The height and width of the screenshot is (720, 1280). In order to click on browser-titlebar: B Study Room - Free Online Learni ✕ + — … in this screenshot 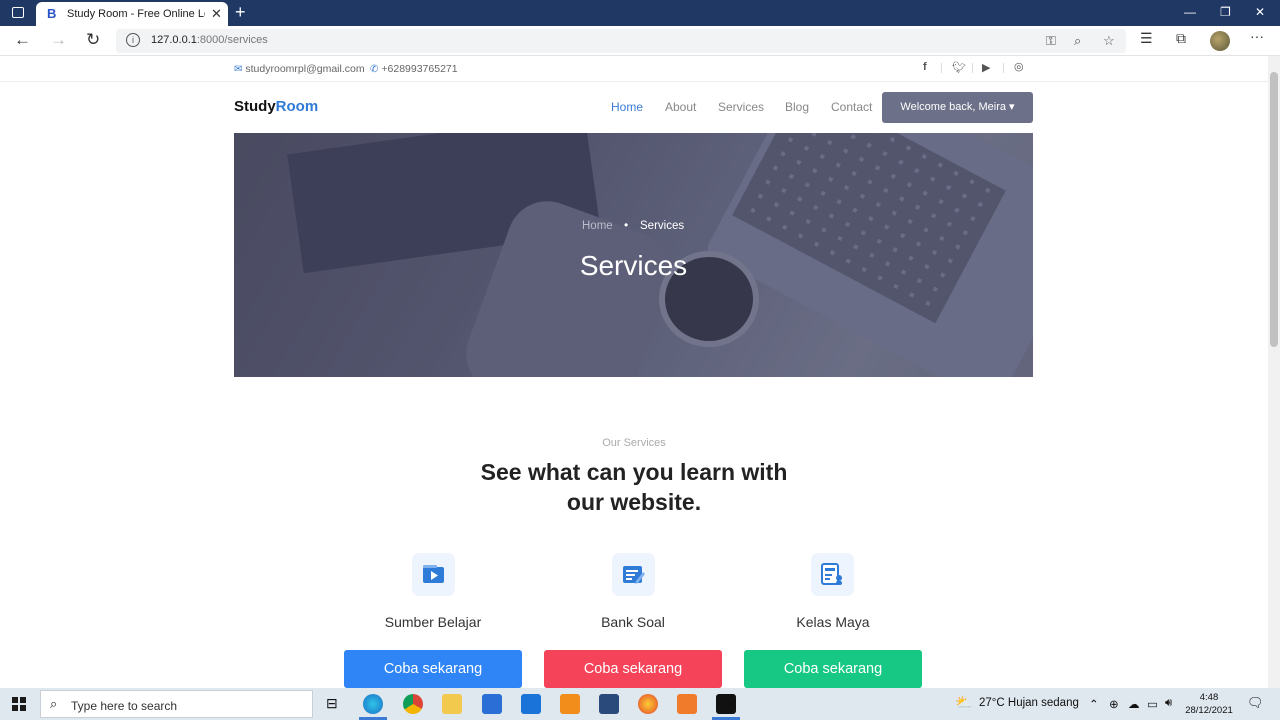, I will do `click(640, 13)`.